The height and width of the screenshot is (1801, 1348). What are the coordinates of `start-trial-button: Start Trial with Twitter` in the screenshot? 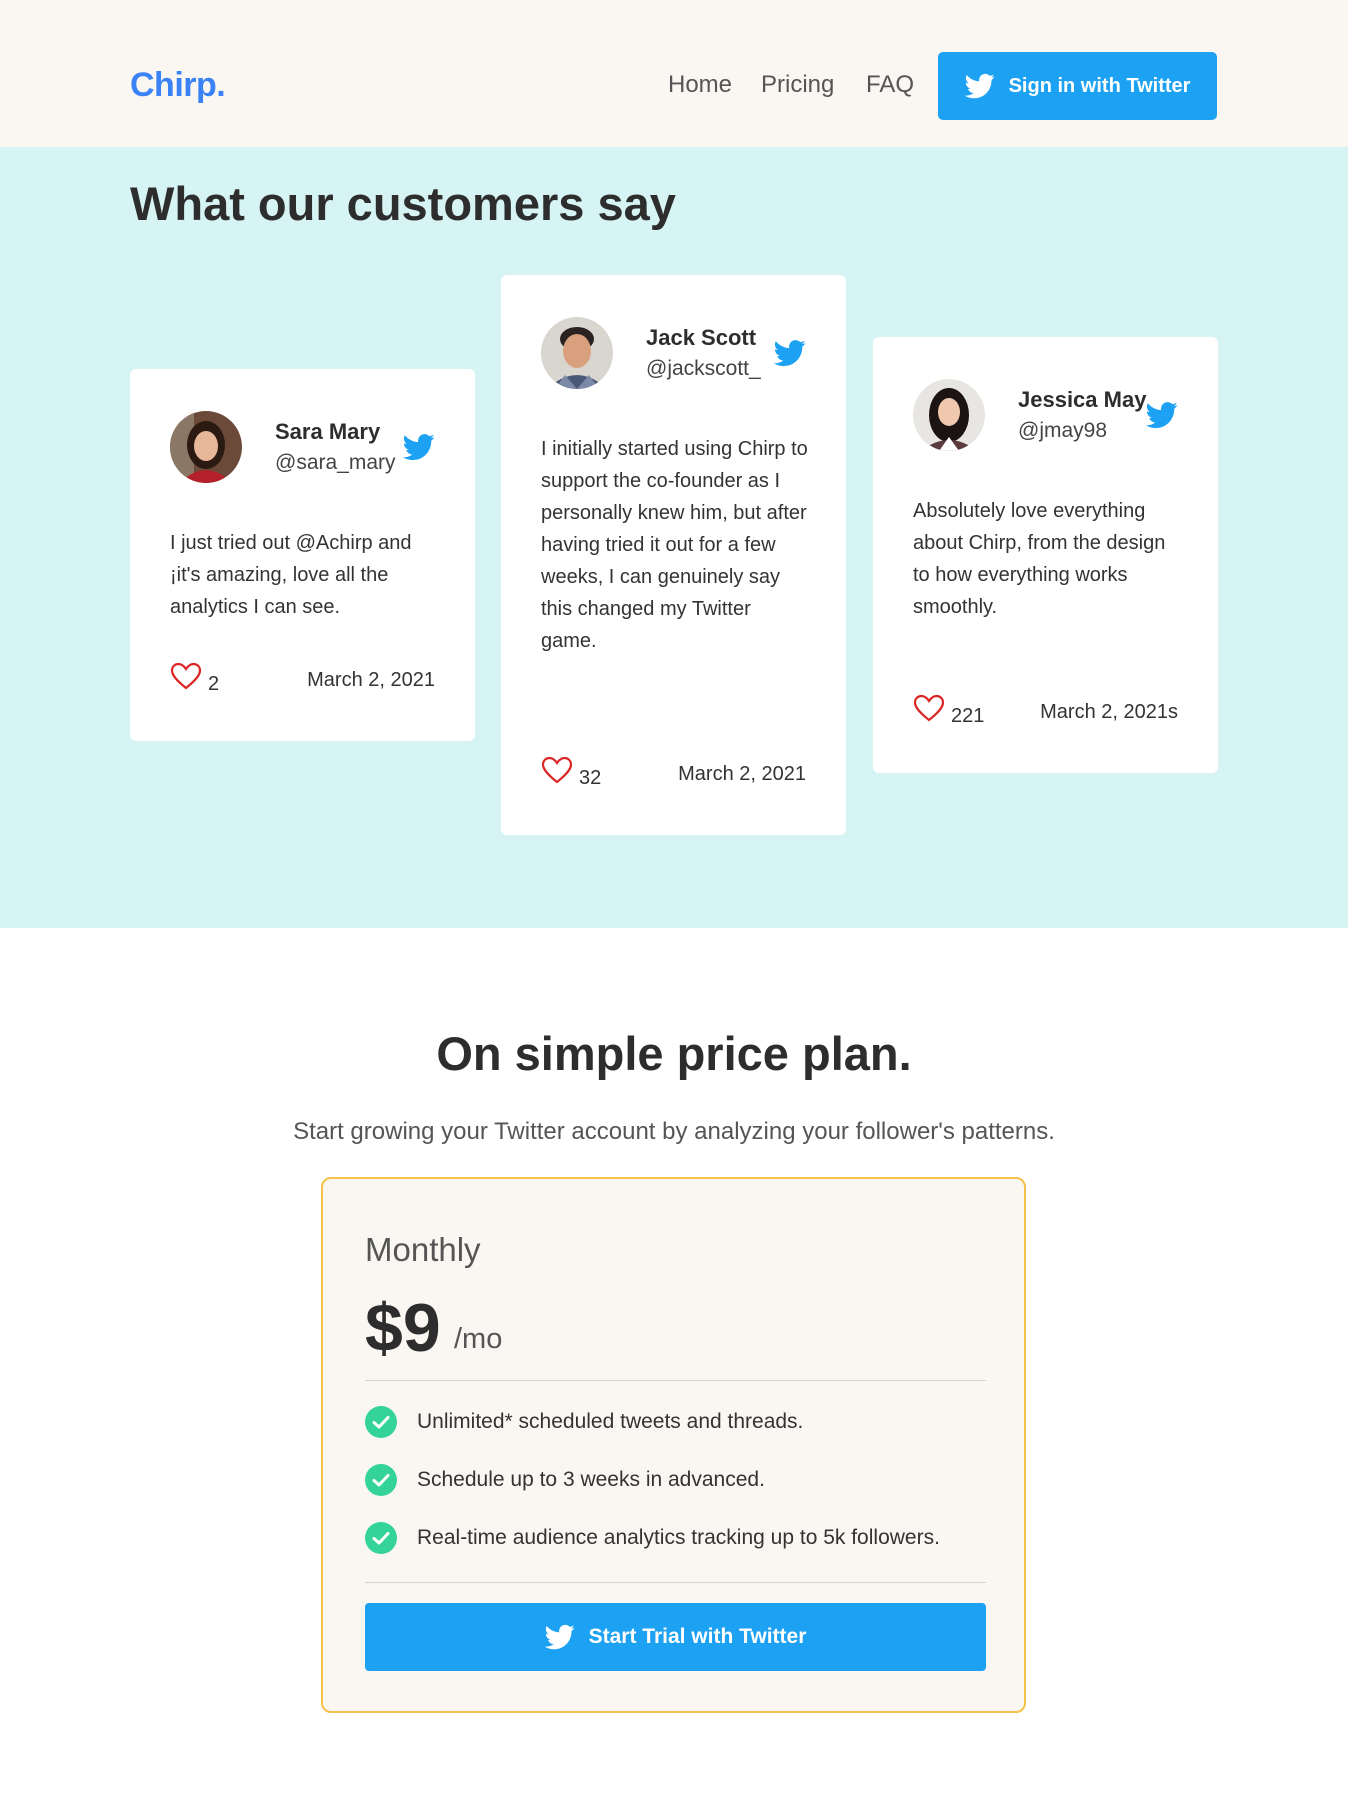 It's located at (675, 1637).